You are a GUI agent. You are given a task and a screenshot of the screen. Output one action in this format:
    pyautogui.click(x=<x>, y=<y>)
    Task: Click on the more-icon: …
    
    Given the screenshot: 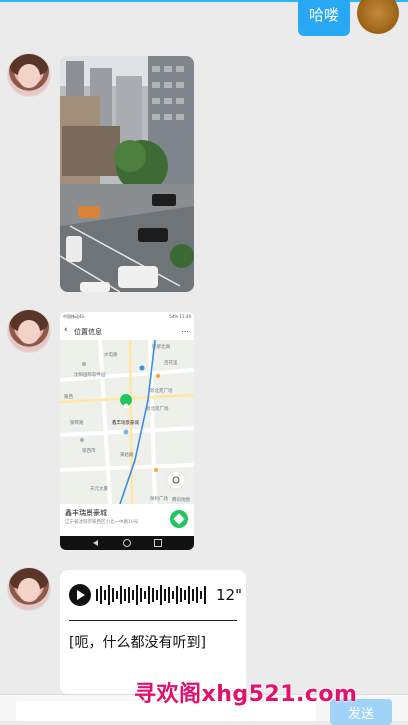 What is the action you would take?
    pyautogui.click(x=185, y=329)
    